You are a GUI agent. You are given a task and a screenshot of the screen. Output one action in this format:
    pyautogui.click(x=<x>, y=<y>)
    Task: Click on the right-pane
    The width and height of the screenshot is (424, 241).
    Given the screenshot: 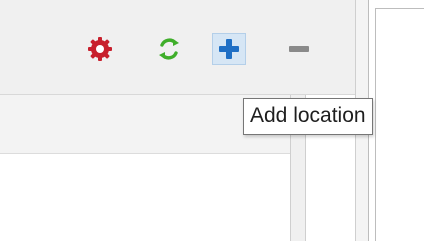 What is the action you would take?
    pyautogui.click(x=396, y=120)
    